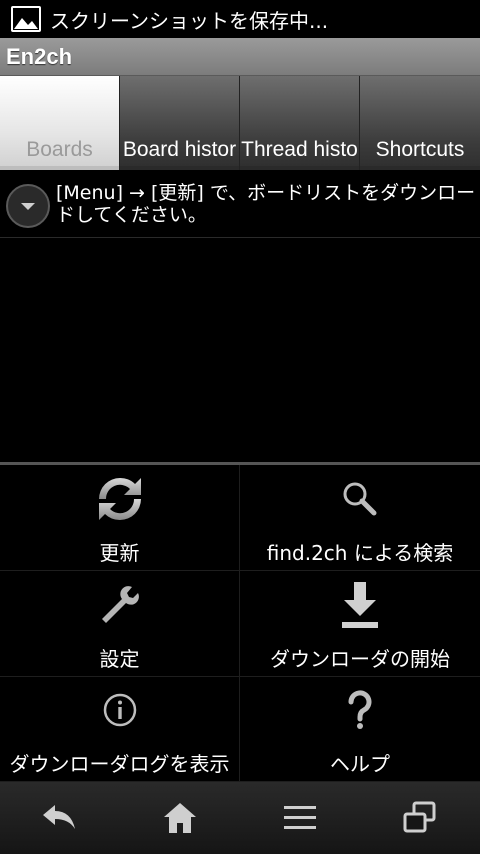 This screenshot has height=854, width=480. I want to click on home-button, so click(180, 818).